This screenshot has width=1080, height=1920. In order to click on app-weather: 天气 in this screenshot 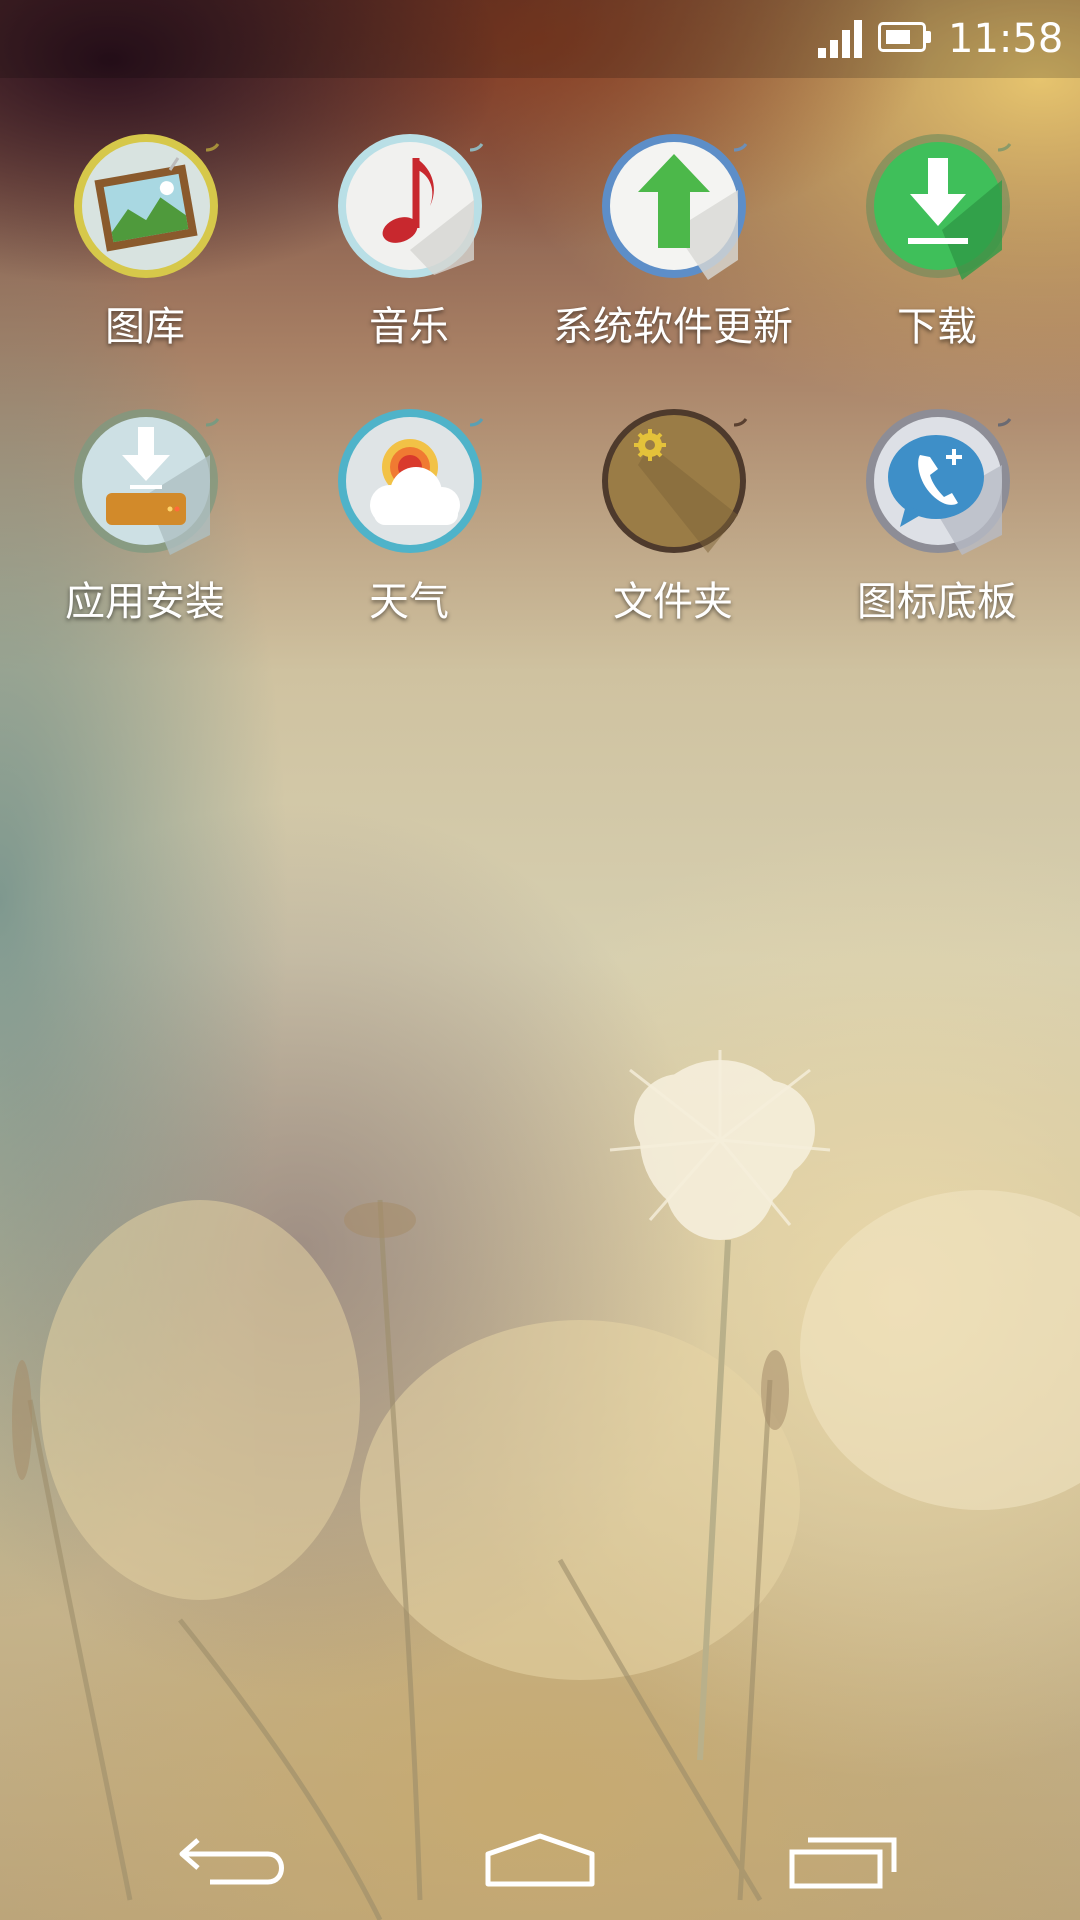, I will do `click(409, 535)`.